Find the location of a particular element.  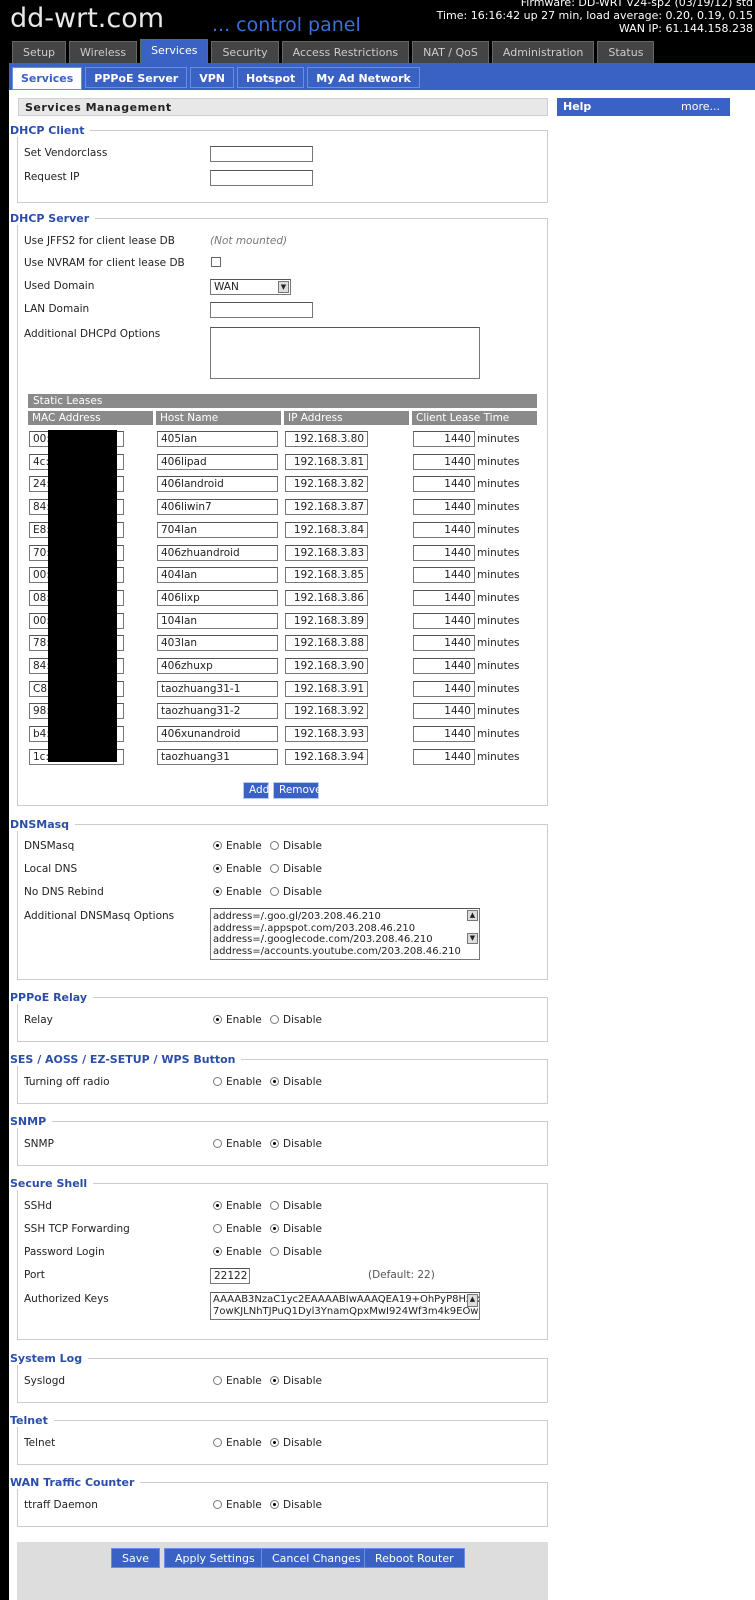

lease-ip-input: 192.168.3.94 is located at coordinates (326, 756).